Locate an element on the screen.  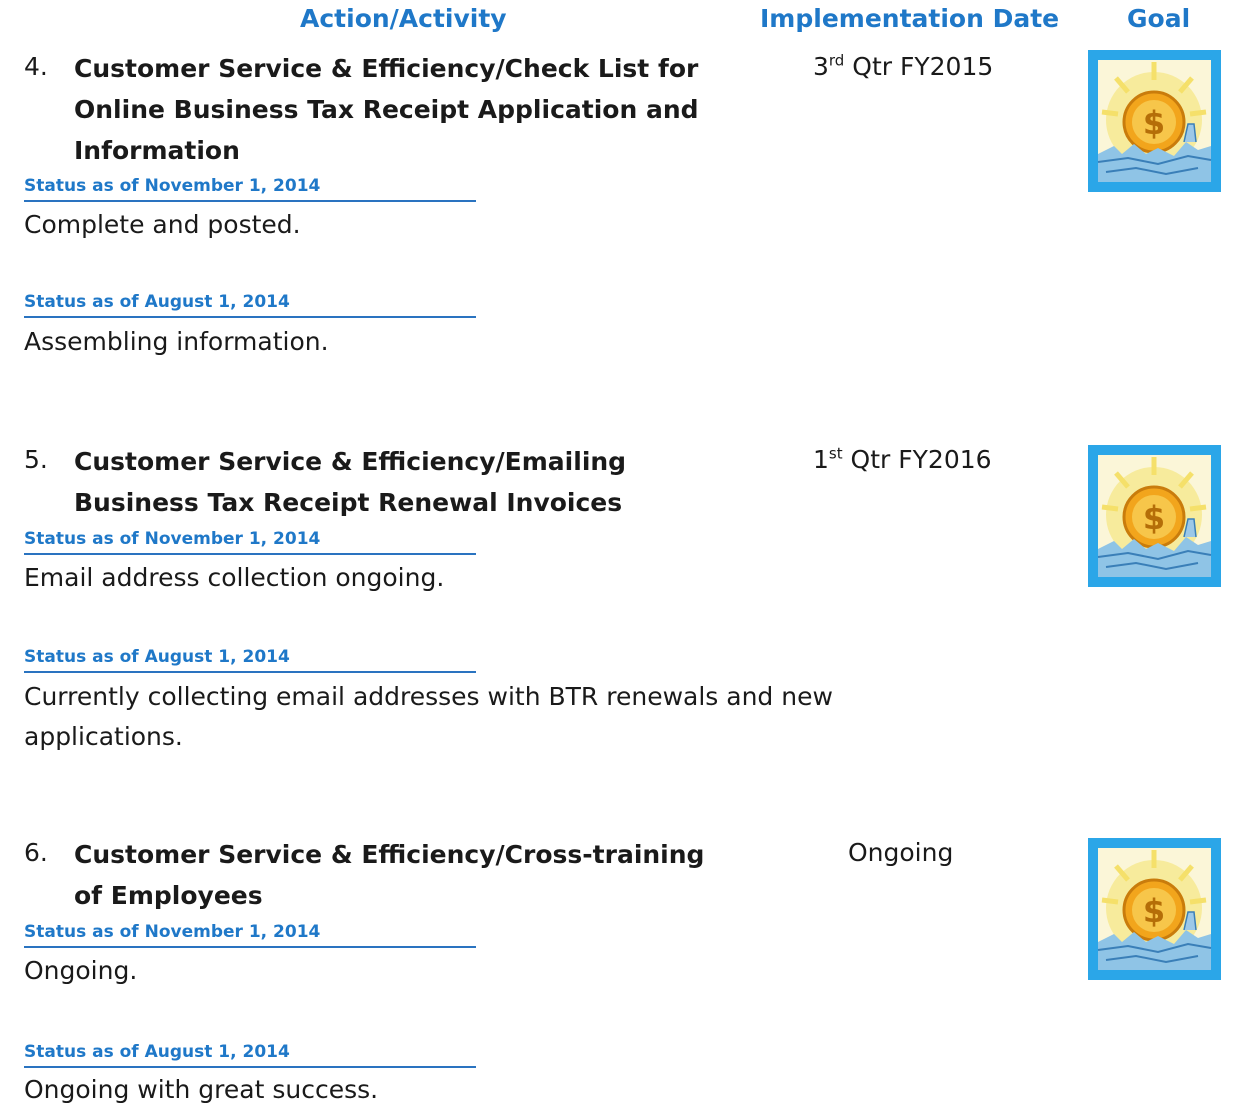
implementation-date: 3rd Qtr FY2015 is located at coordinates (903, 66).